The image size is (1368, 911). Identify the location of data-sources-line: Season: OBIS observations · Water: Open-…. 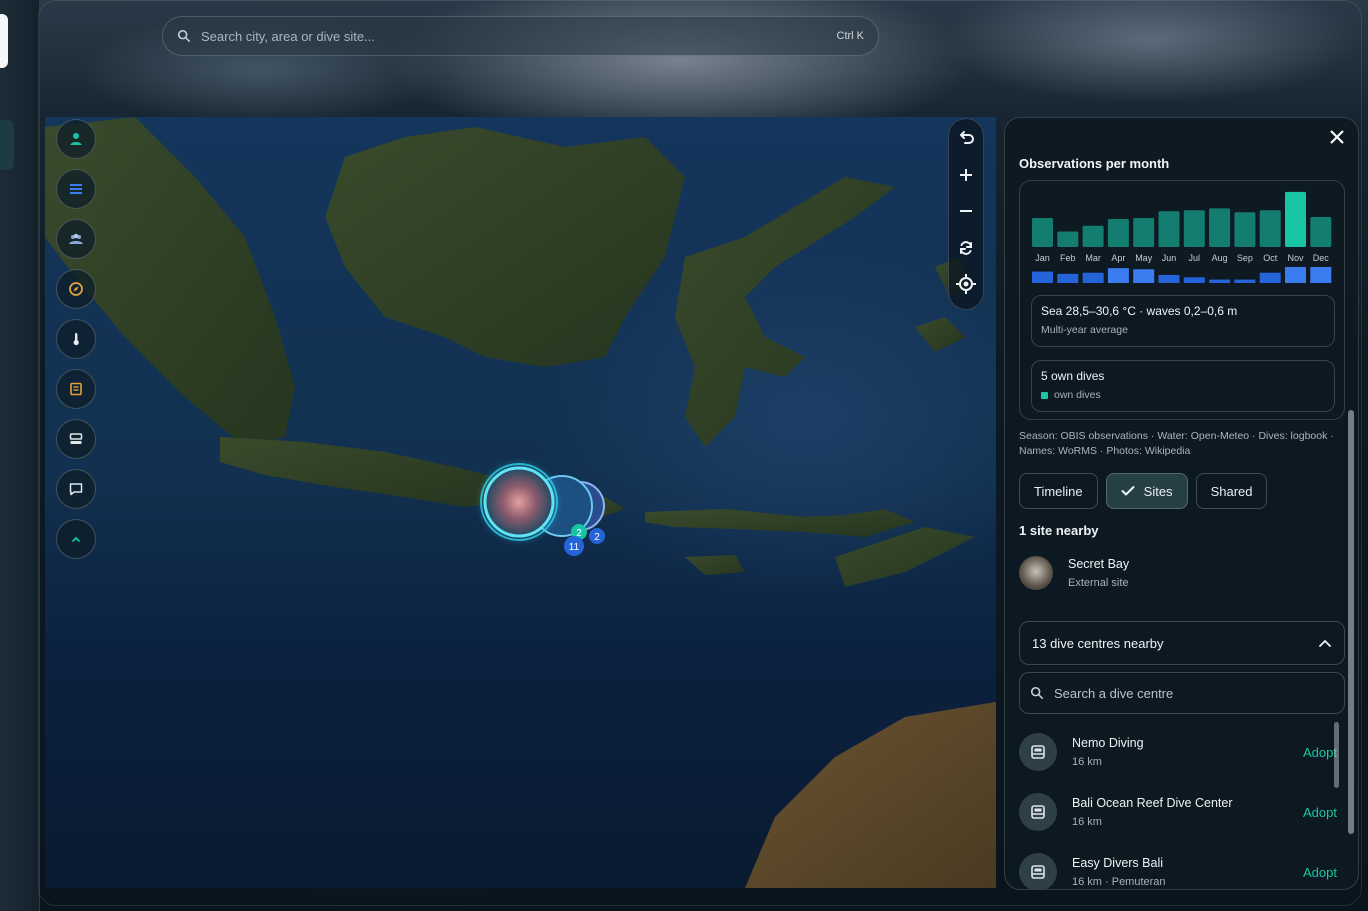
(1176, 436).